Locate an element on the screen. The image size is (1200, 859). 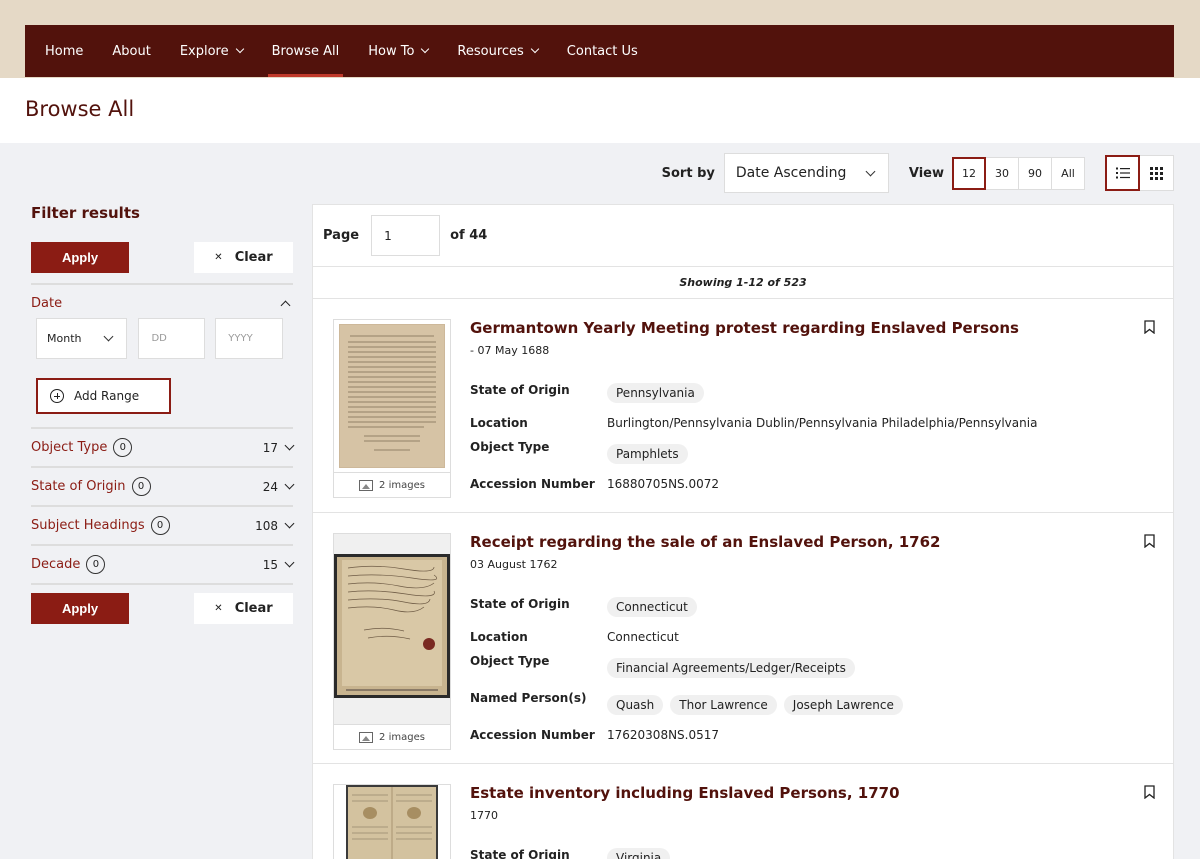
page-input: 1 is located at coordinates (406, 235).